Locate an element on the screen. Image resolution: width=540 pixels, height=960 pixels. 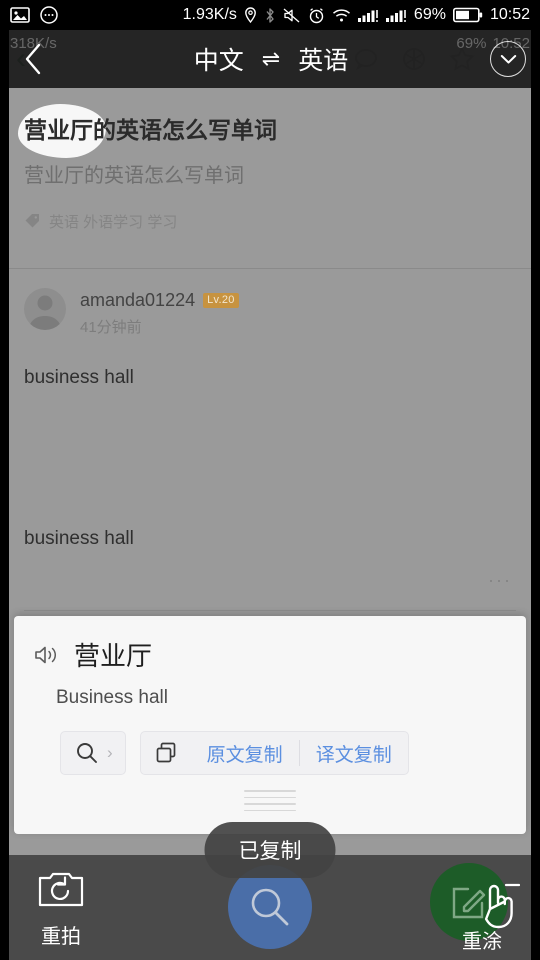
status-bar-right: 1.93K/s 69% 10:52 is located at coordinates (356, 15).